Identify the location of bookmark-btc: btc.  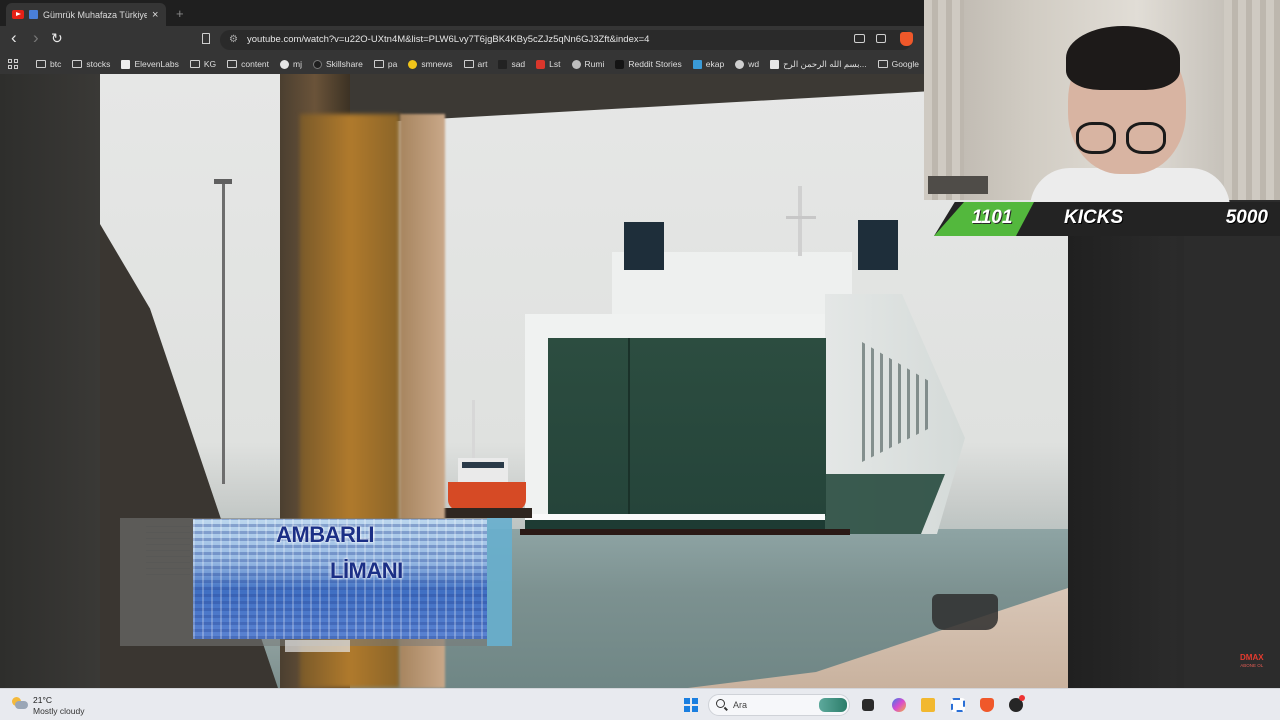
(48, 64).